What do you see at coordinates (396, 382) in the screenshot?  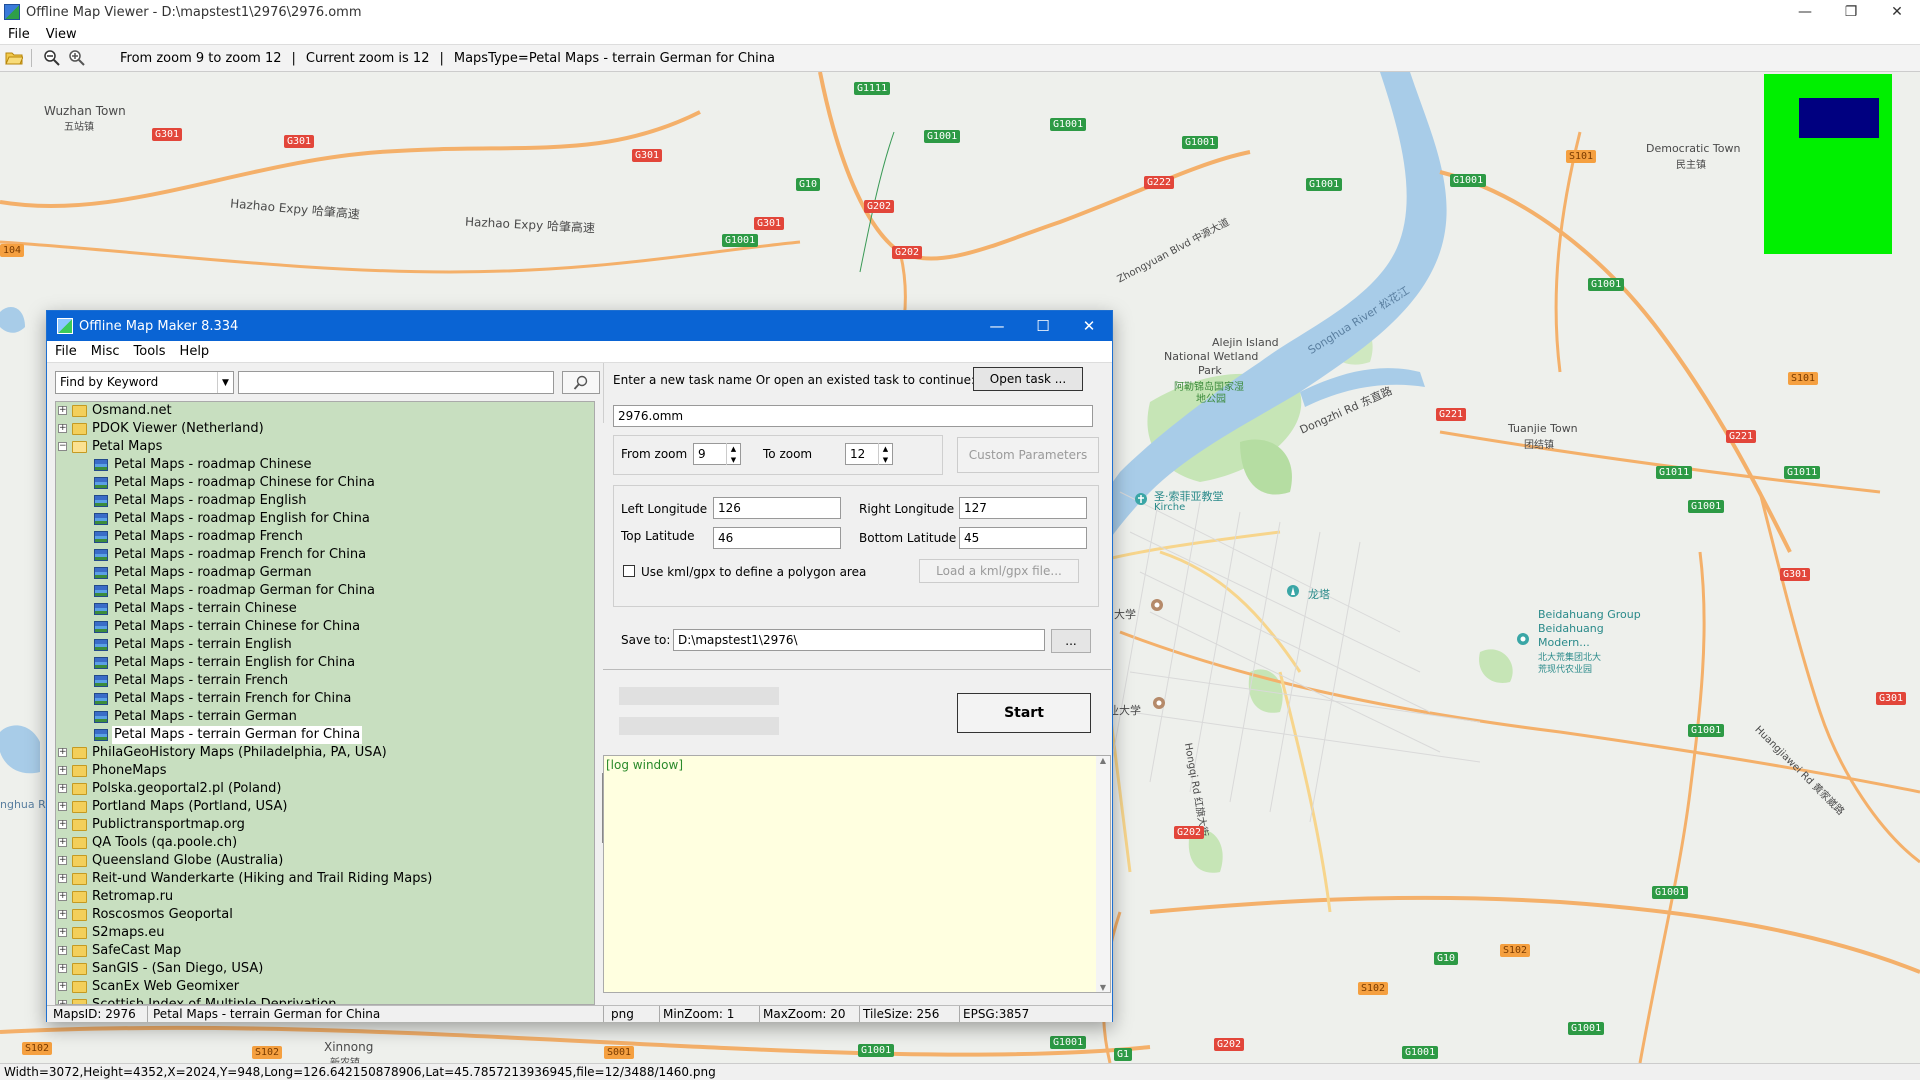 I see `keyword-input` at bounding box center [396, 382].